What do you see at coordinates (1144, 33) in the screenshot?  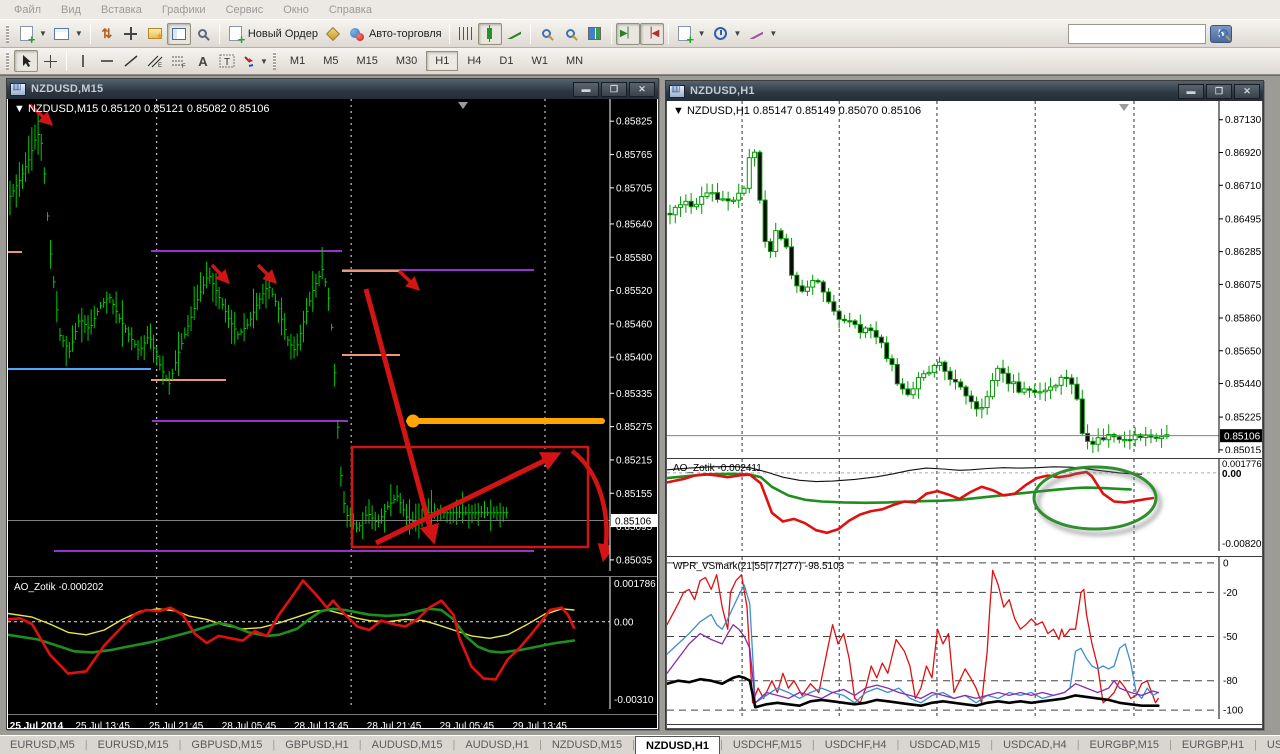 I see `search-input` at bounding box center [1144, 33].